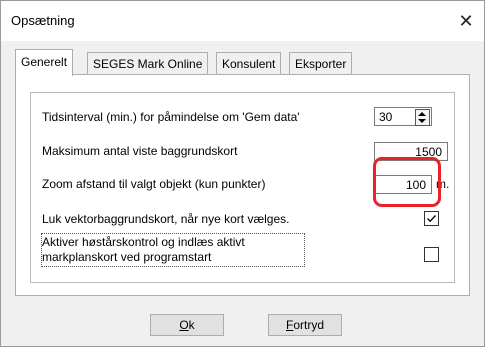 The width and height of the screenshot is (485, 347). Describe the element at coordinates (422, 117) in the screenshot. I see `spinner-buttons` at that location.